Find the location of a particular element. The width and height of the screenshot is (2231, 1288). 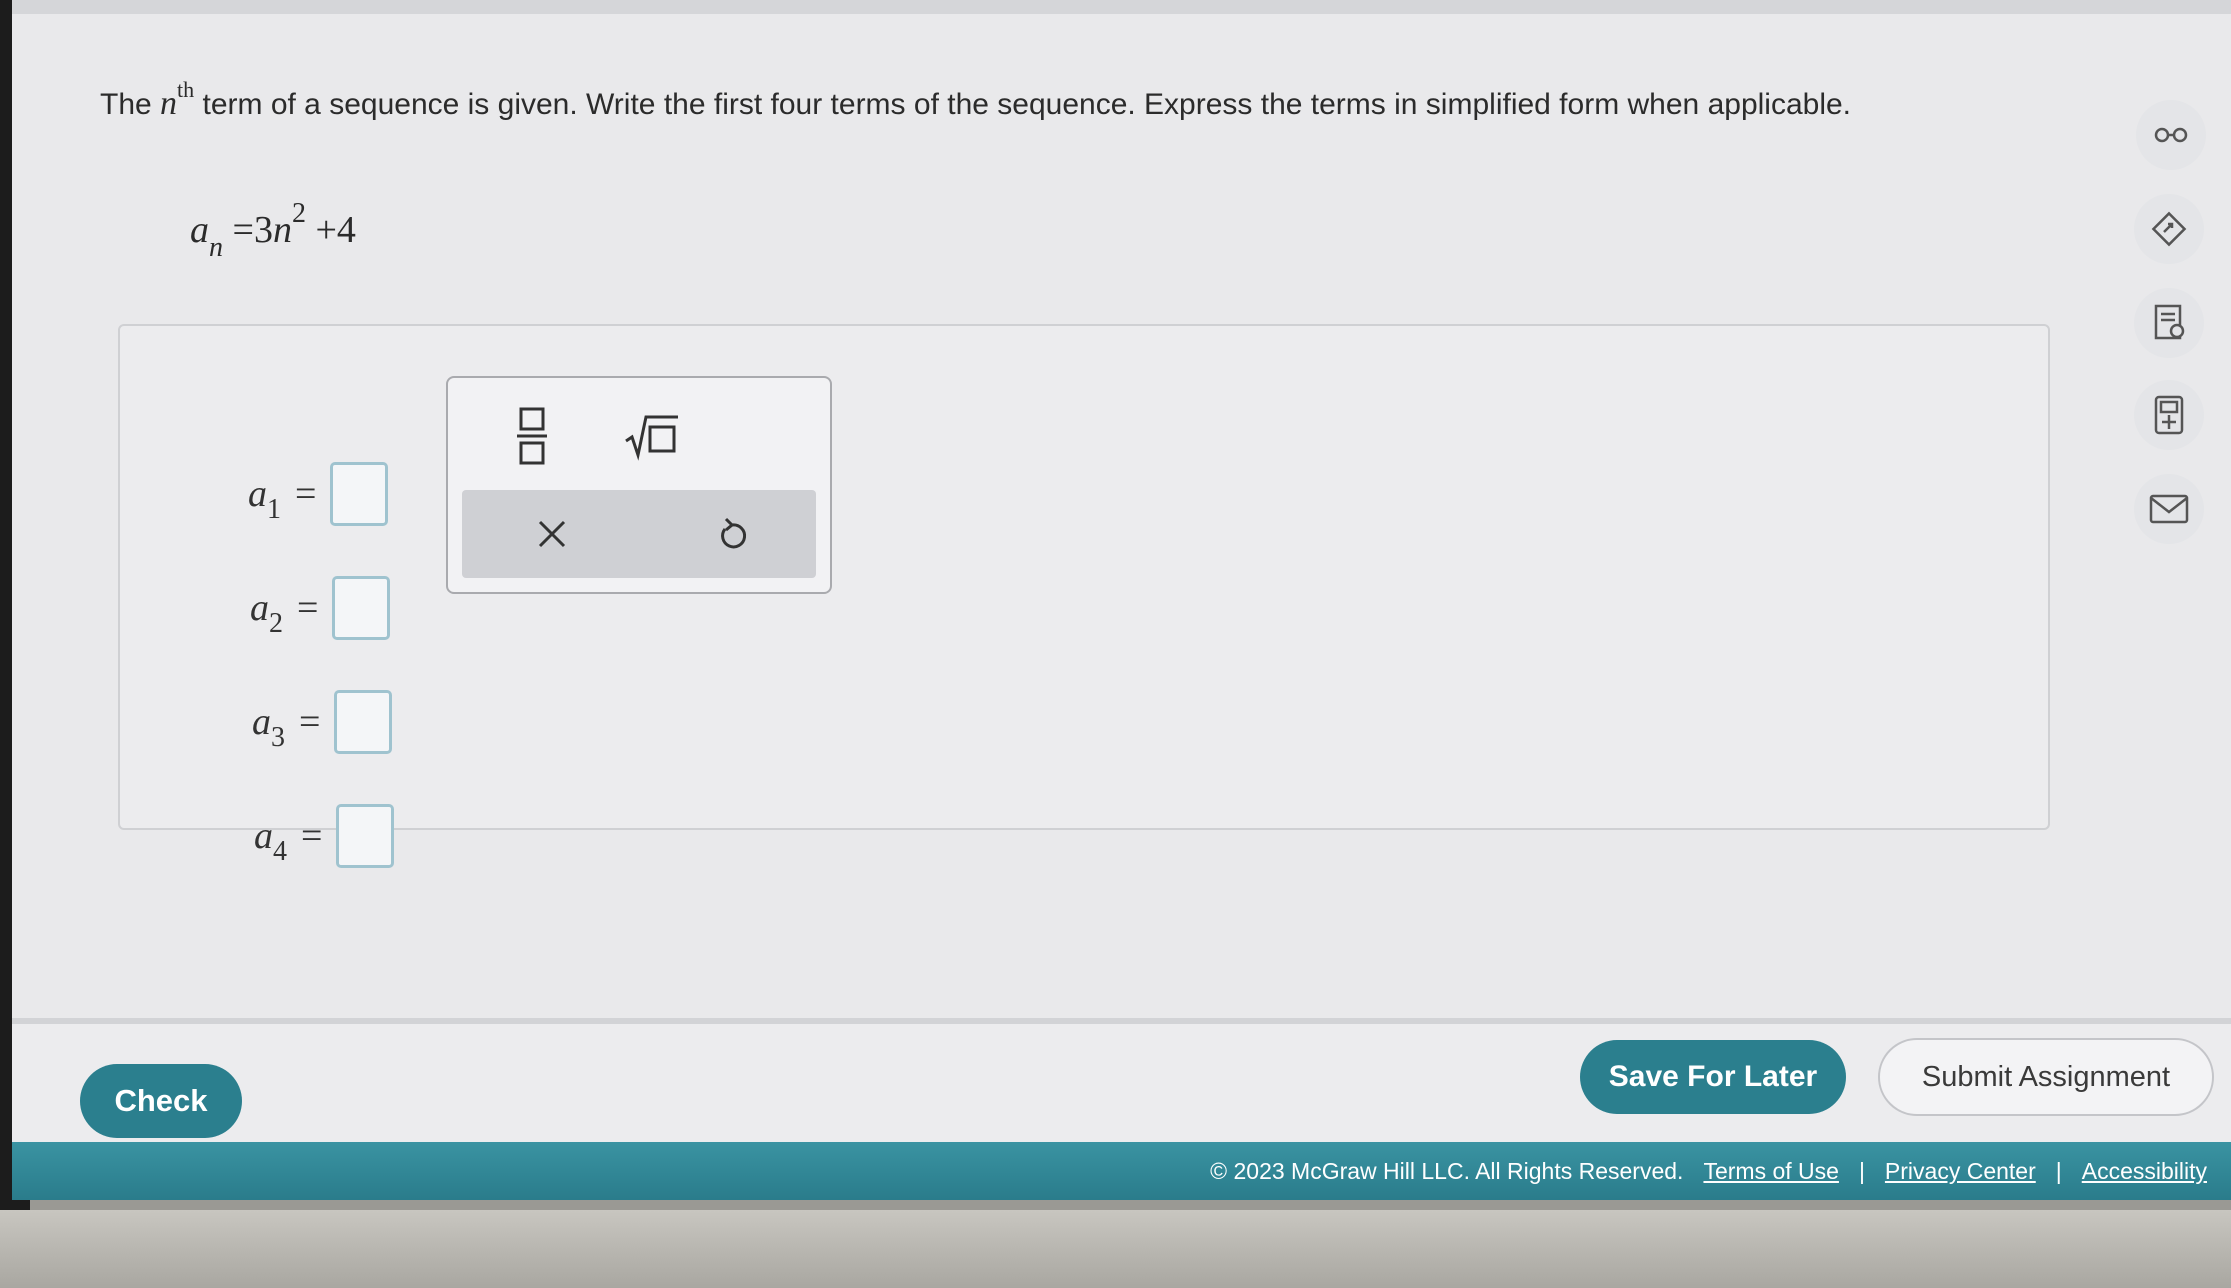

answer-input-a2 is located at coordinates (361, 608).